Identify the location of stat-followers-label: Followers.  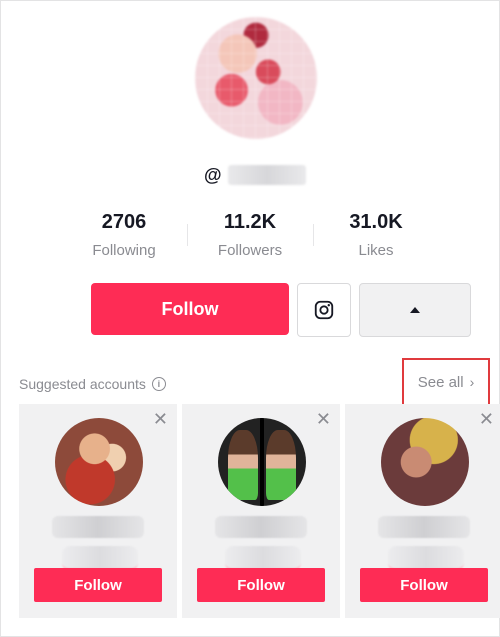
(250, 250).